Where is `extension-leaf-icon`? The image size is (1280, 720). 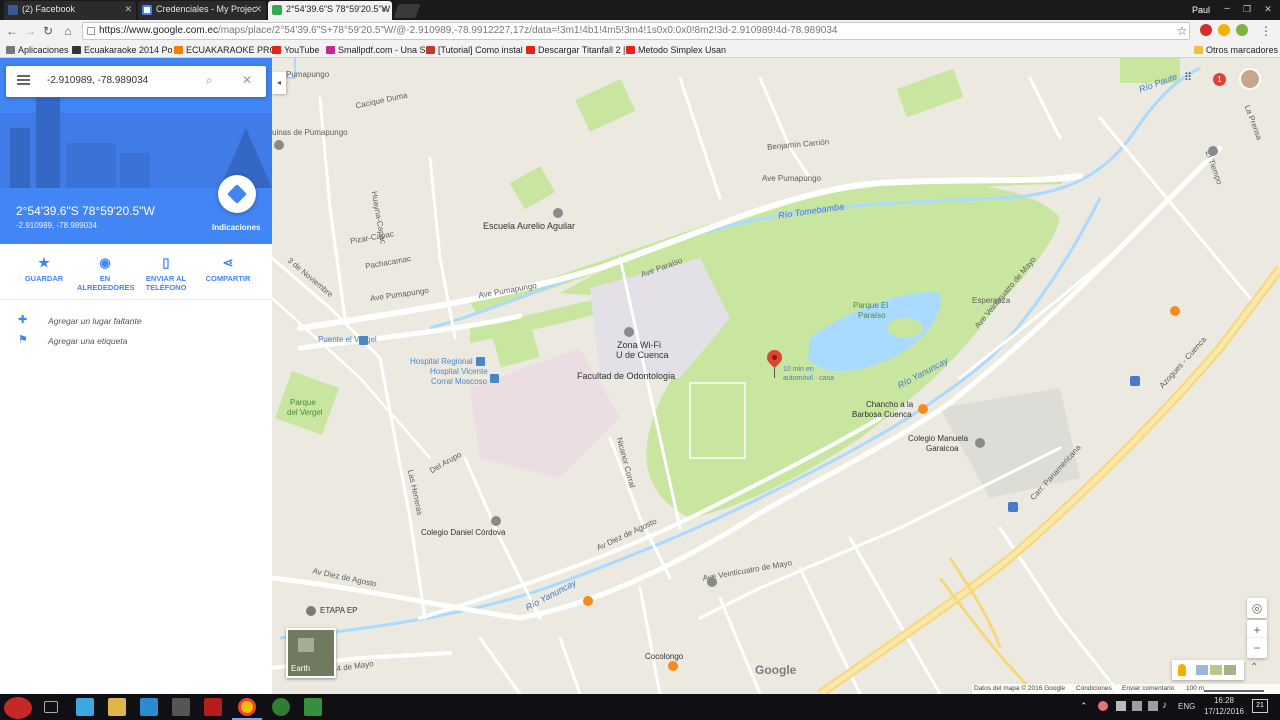 extension-leaf-icon is located at coordinates (1242, 30).